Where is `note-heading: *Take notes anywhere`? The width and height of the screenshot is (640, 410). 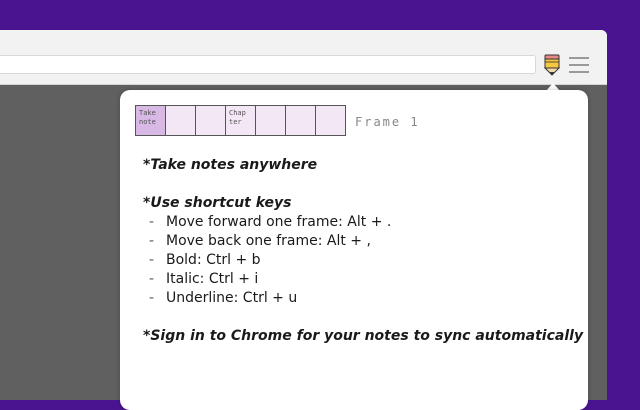 note-heading: *Take notes anywhere is located at coordinates (230, 165).